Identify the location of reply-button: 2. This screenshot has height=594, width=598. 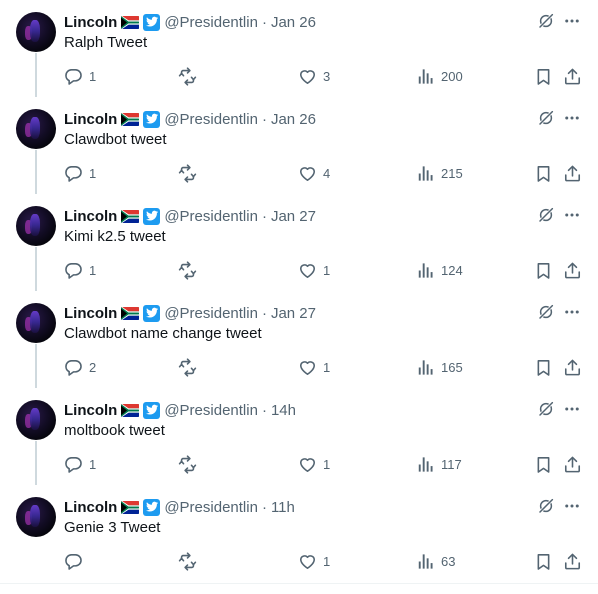
(80, 367).